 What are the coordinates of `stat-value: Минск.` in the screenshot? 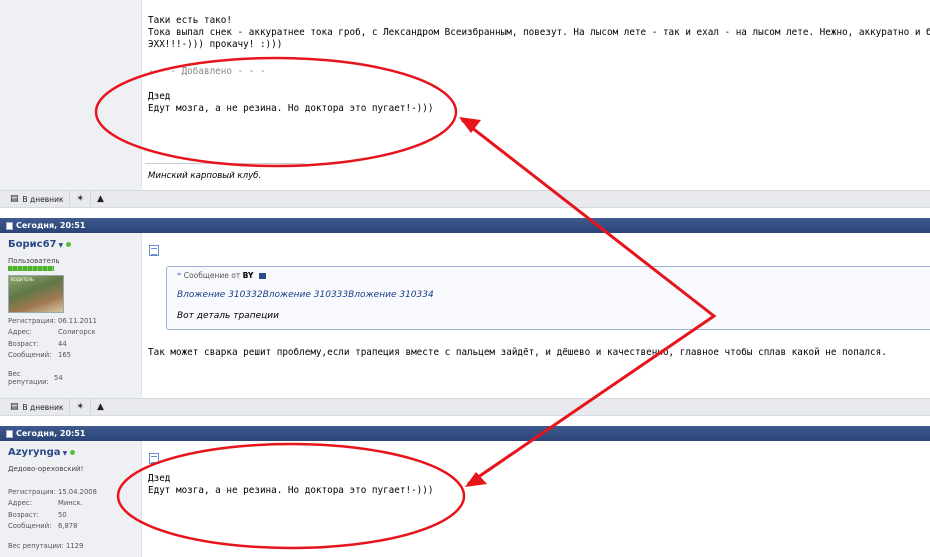 It's located at (70, 503).